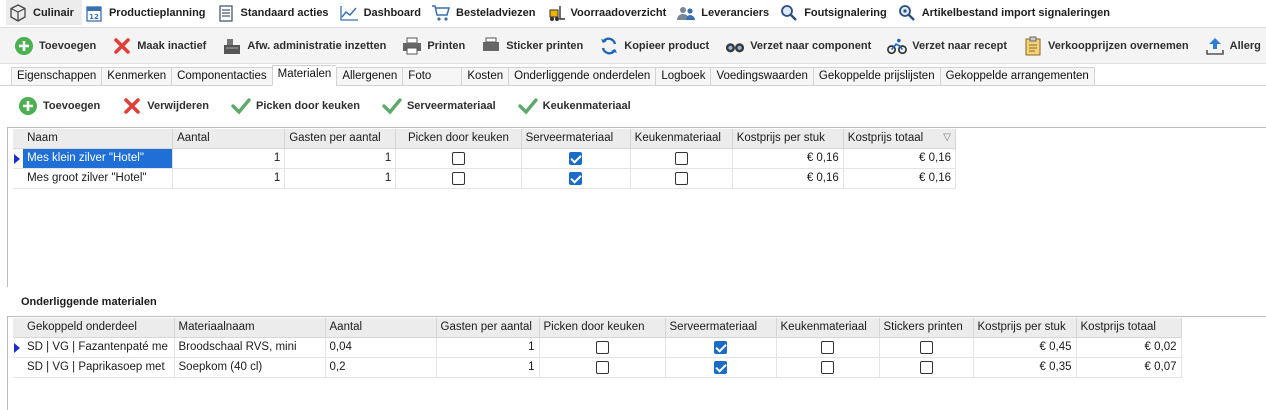 This screenshot has width=1266, height=410. Describe the element at coordinates (1118, 45) in the screenshot. I see `button-label: Verkoopprijzen overnemen` at that location.